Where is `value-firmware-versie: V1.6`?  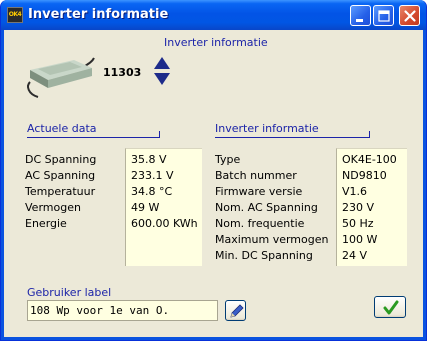 value-firmware-versie: V1.6 is located at coordinates (355, 191).